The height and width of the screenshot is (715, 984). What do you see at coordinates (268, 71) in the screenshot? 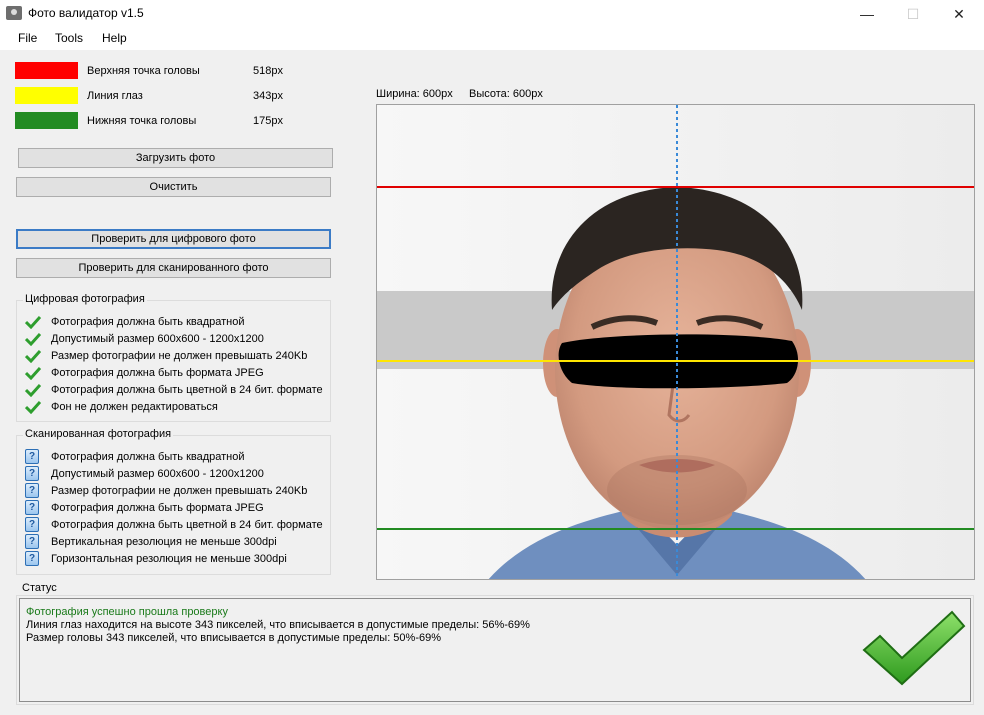
I see `legend-value: 518px` at bounding box center [268, 71].